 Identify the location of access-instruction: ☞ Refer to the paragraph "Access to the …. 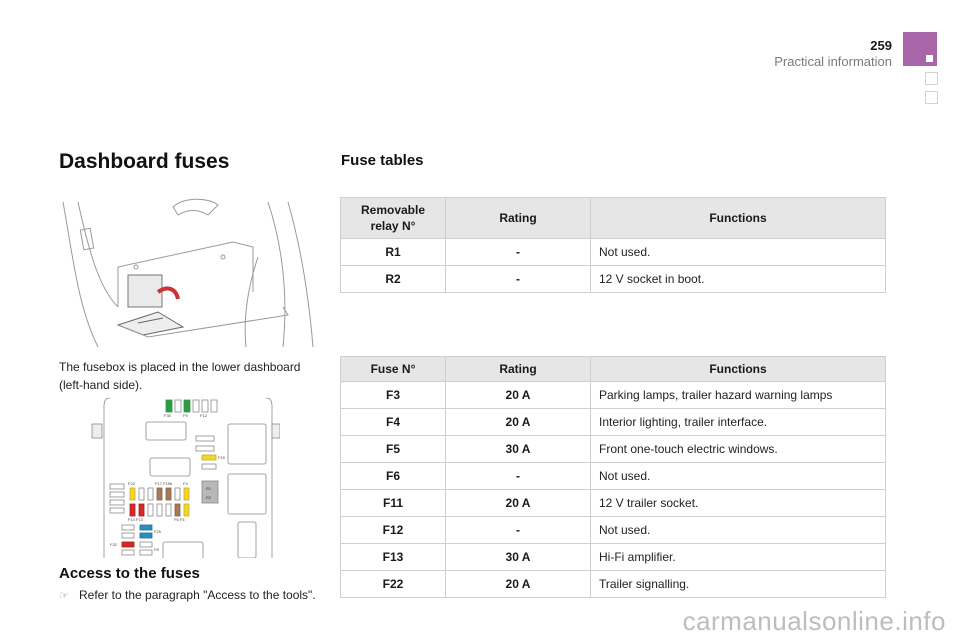
(187, 595).